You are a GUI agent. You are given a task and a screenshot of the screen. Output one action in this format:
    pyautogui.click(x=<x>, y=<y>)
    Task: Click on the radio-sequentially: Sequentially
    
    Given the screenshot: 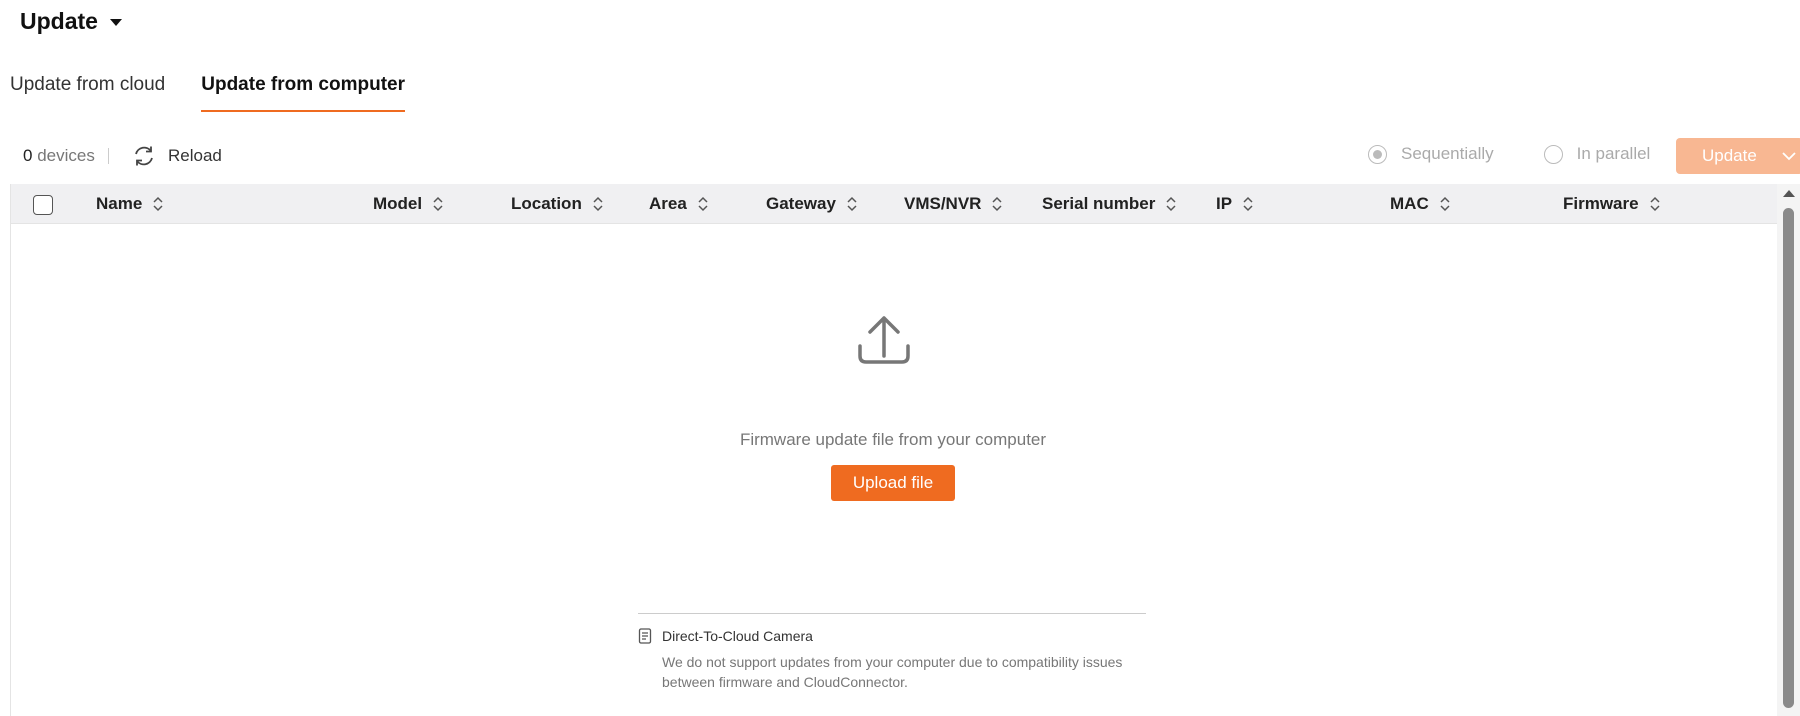 What is the action you would take?
    pyautogui.click(x=1431, y=154)
    